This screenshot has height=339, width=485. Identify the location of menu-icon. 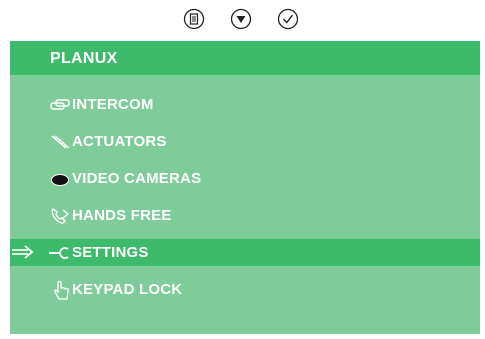
(194, 19).